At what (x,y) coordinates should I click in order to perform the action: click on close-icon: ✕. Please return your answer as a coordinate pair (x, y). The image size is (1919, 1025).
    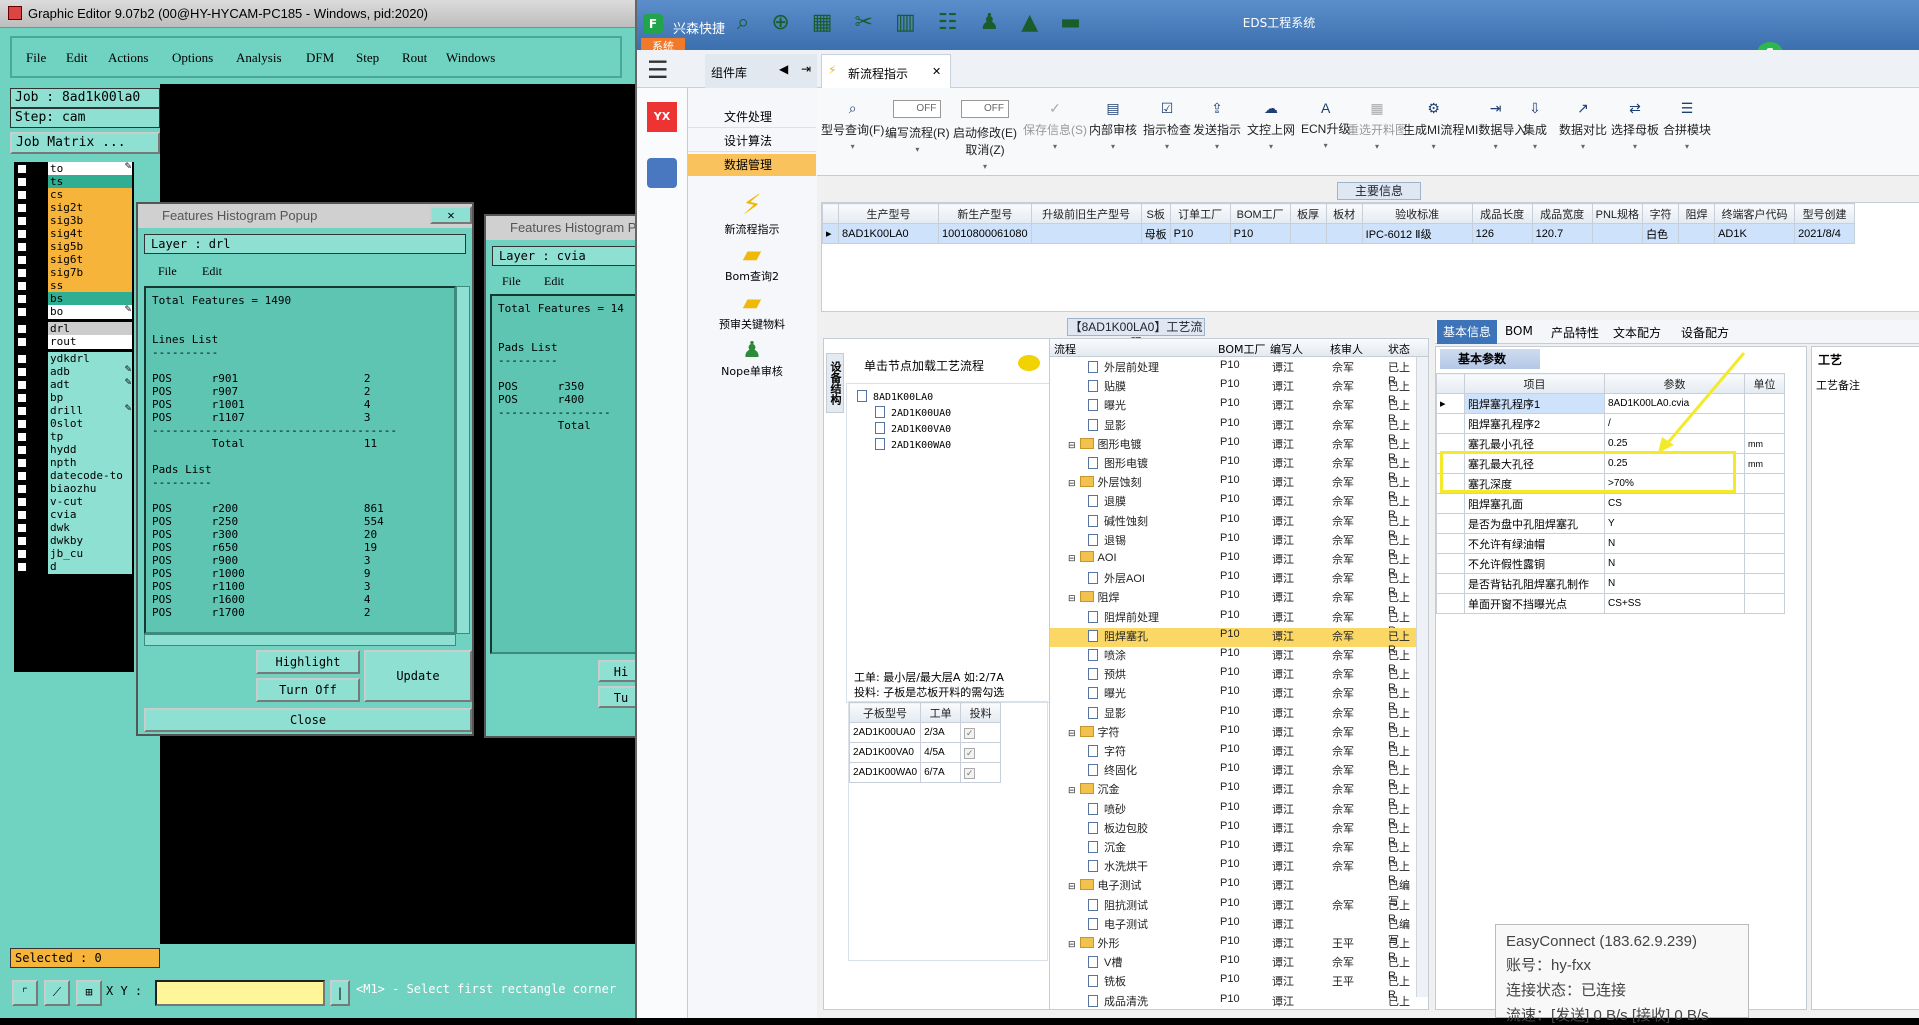
    Looking at the image, I should click on (451, 215).